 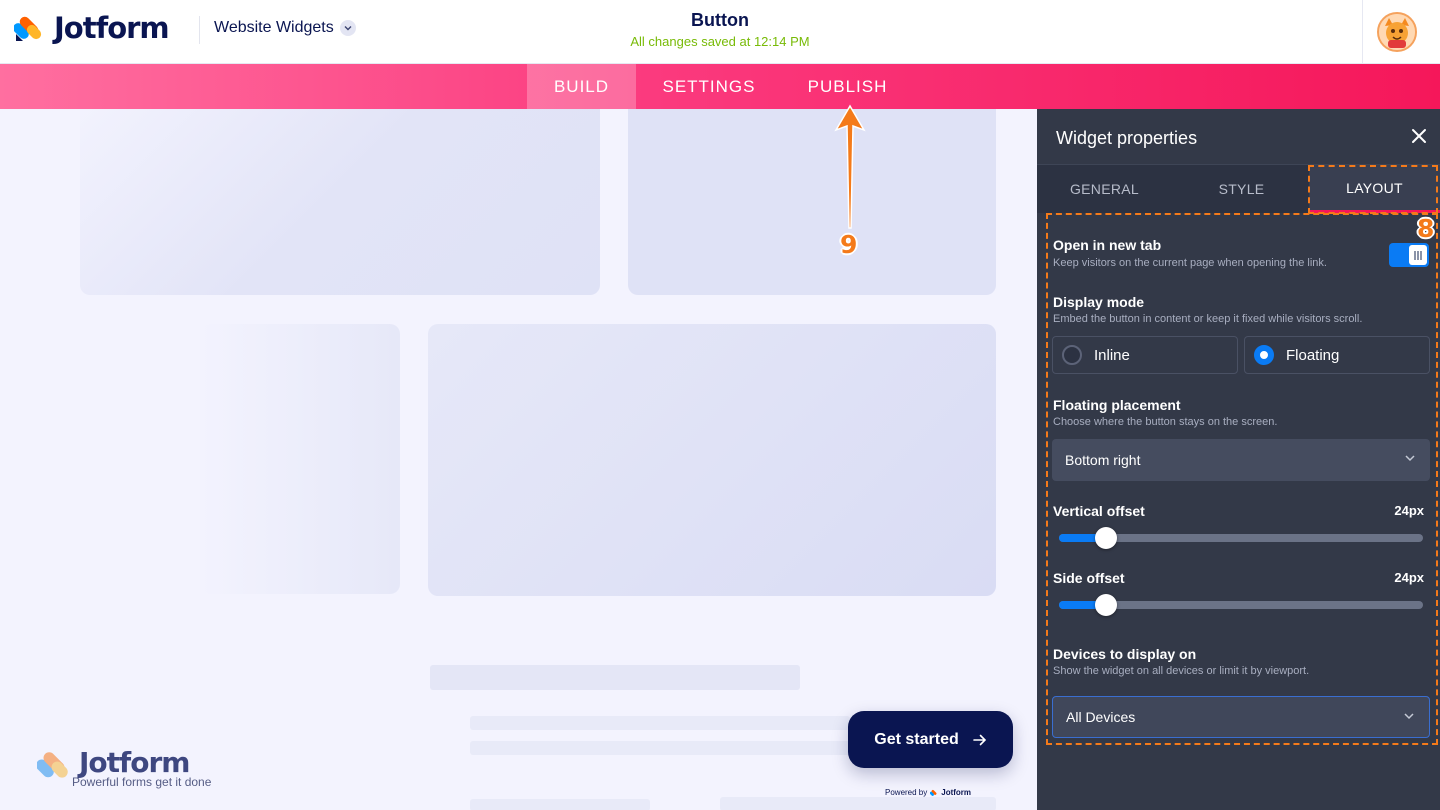 I want to click on chevron-down-icon, so click(x=347, y=28).